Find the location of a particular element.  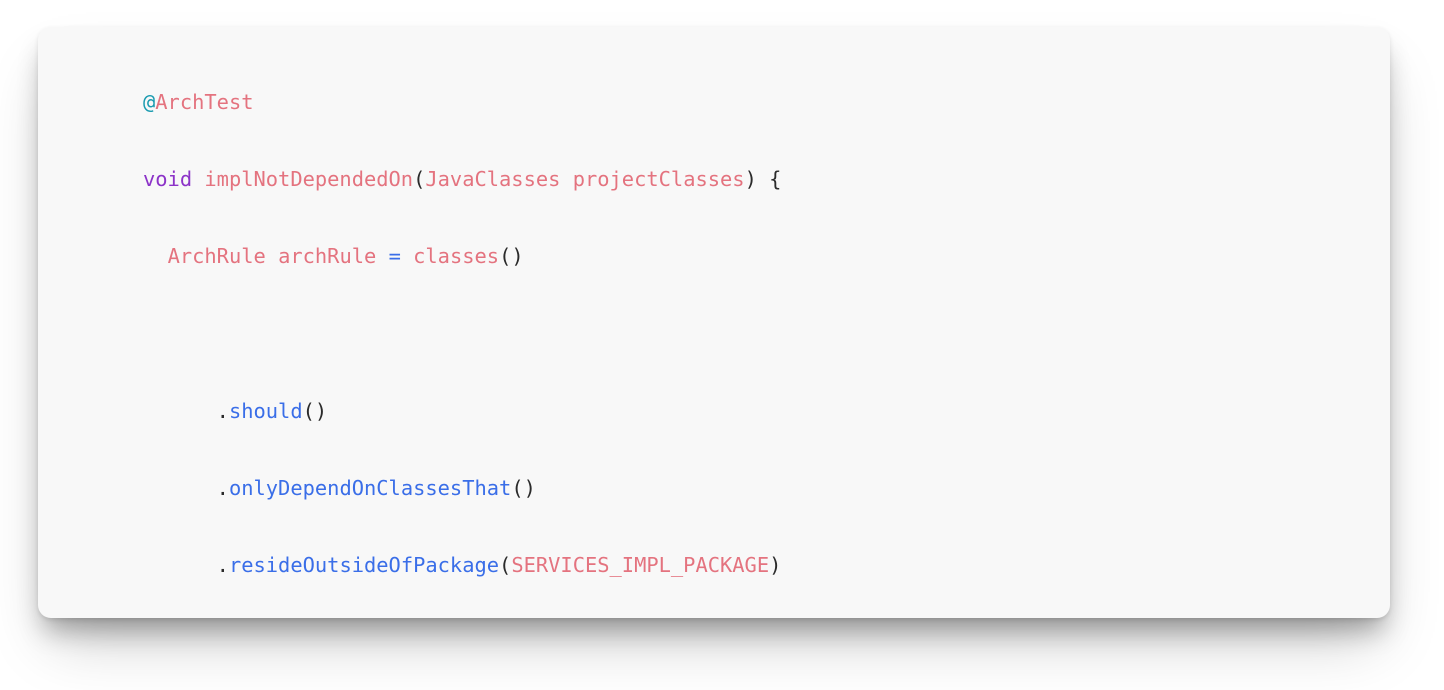

code-line: .onlyDependOnClassesThat() is located at coordinates (542, 488).